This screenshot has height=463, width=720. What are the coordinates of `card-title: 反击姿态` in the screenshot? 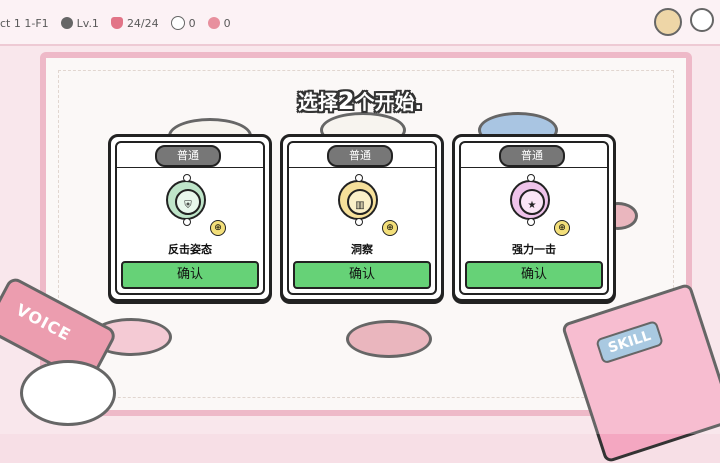 It's located at (190, 249).